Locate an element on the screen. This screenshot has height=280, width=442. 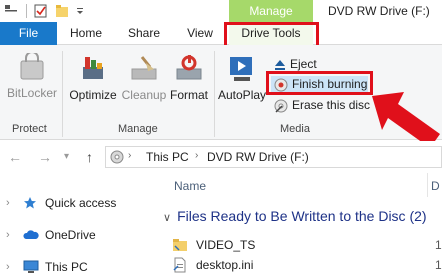
group-manage-label: Manage is located at coordinates (138, 129).